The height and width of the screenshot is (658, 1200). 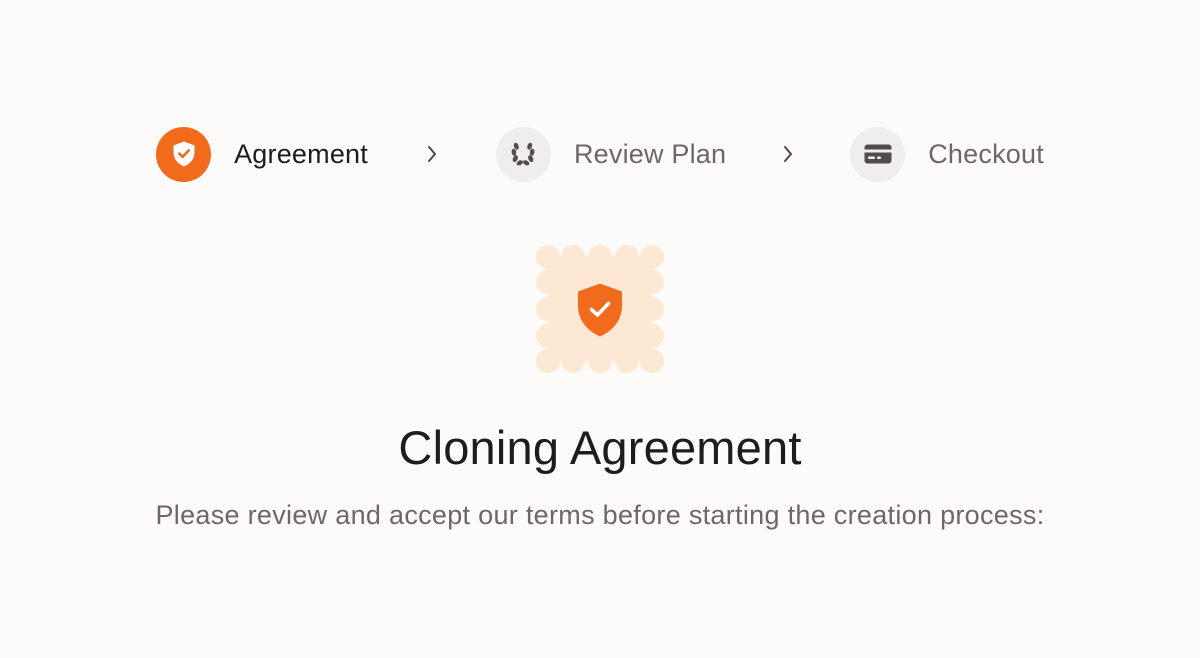 What do you see at coordinates (650, 153) in the screenshot?
I see `step-review-plan-label: Review Plan` at bounding box center [650, 153].